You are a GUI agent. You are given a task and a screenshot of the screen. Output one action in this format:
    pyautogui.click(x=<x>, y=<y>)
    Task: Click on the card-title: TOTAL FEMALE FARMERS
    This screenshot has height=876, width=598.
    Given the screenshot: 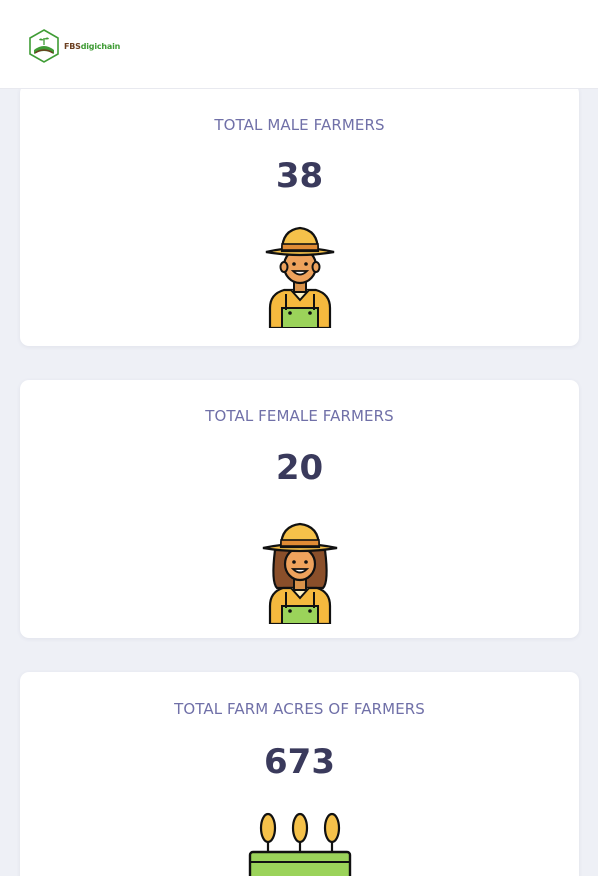 What is the action you would take?
    pyautogui.click(x=299, y=416)
    